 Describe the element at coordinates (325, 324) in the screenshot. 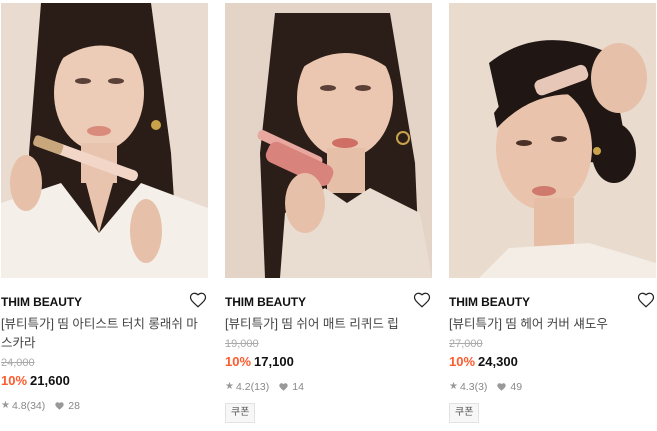

I see `product-title: [뷰티특가] 띰 쉬어 매트 리퀴드 립` at that location.